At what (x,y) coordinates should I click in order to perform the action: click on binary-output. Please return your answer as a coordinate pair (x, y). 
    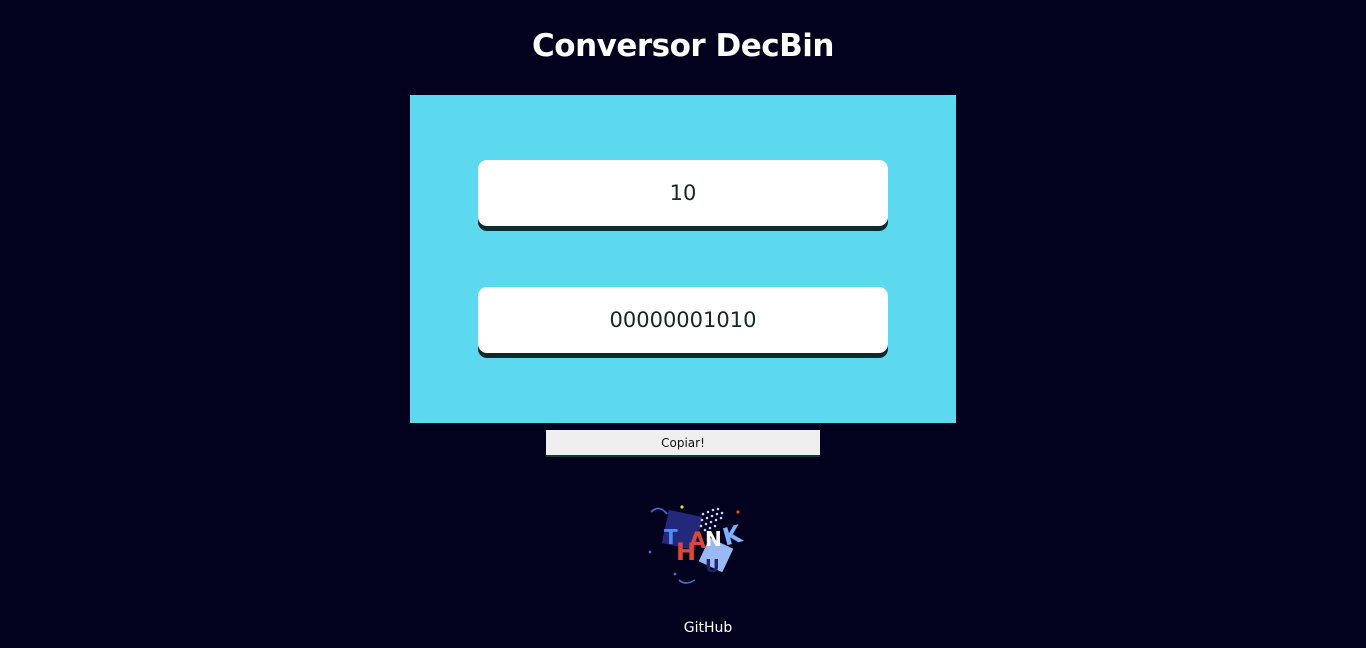
    Looking at the image, I should click on (683, 320).